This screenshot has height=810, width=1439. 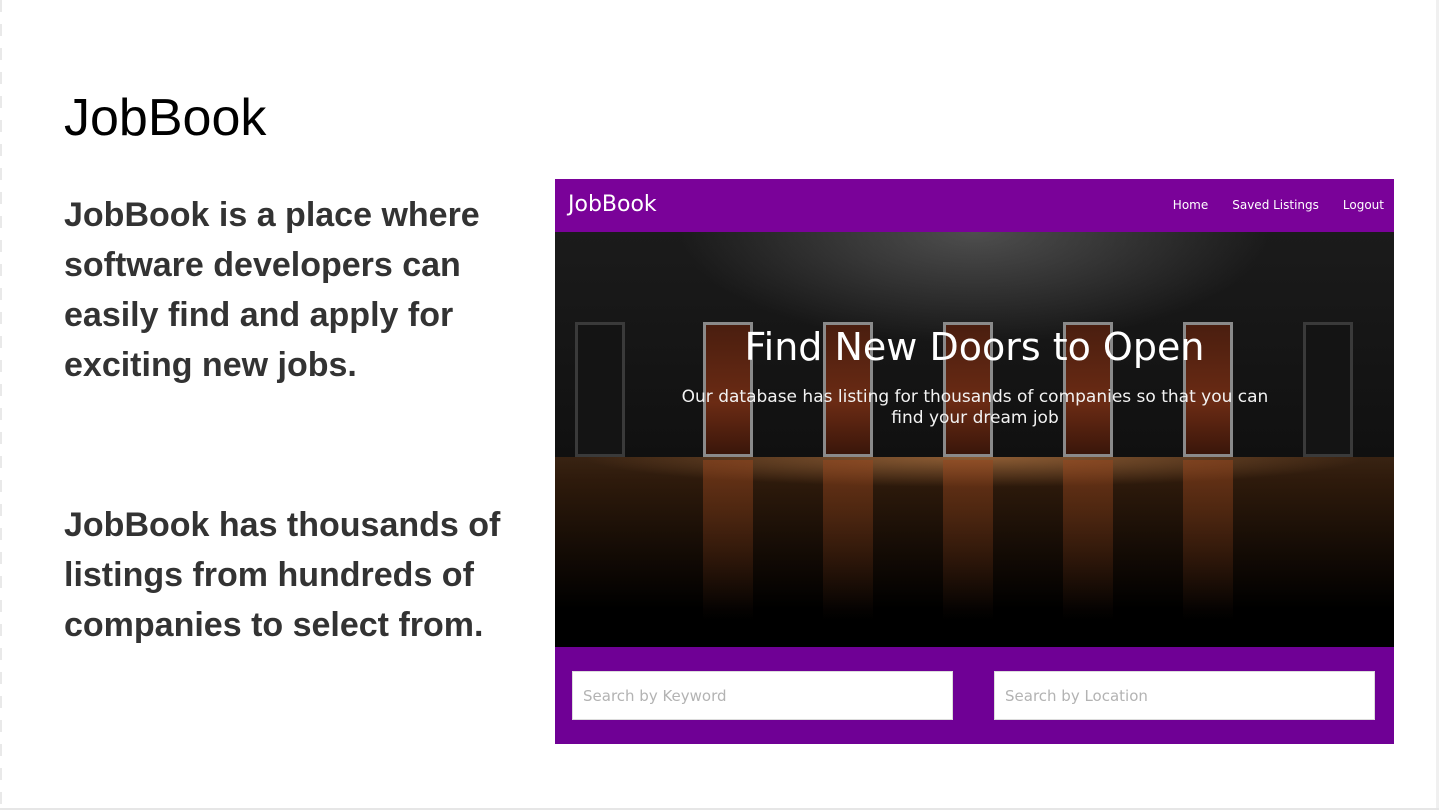 I want to click on slide-title: JobBook, so click(x=165, y=118).